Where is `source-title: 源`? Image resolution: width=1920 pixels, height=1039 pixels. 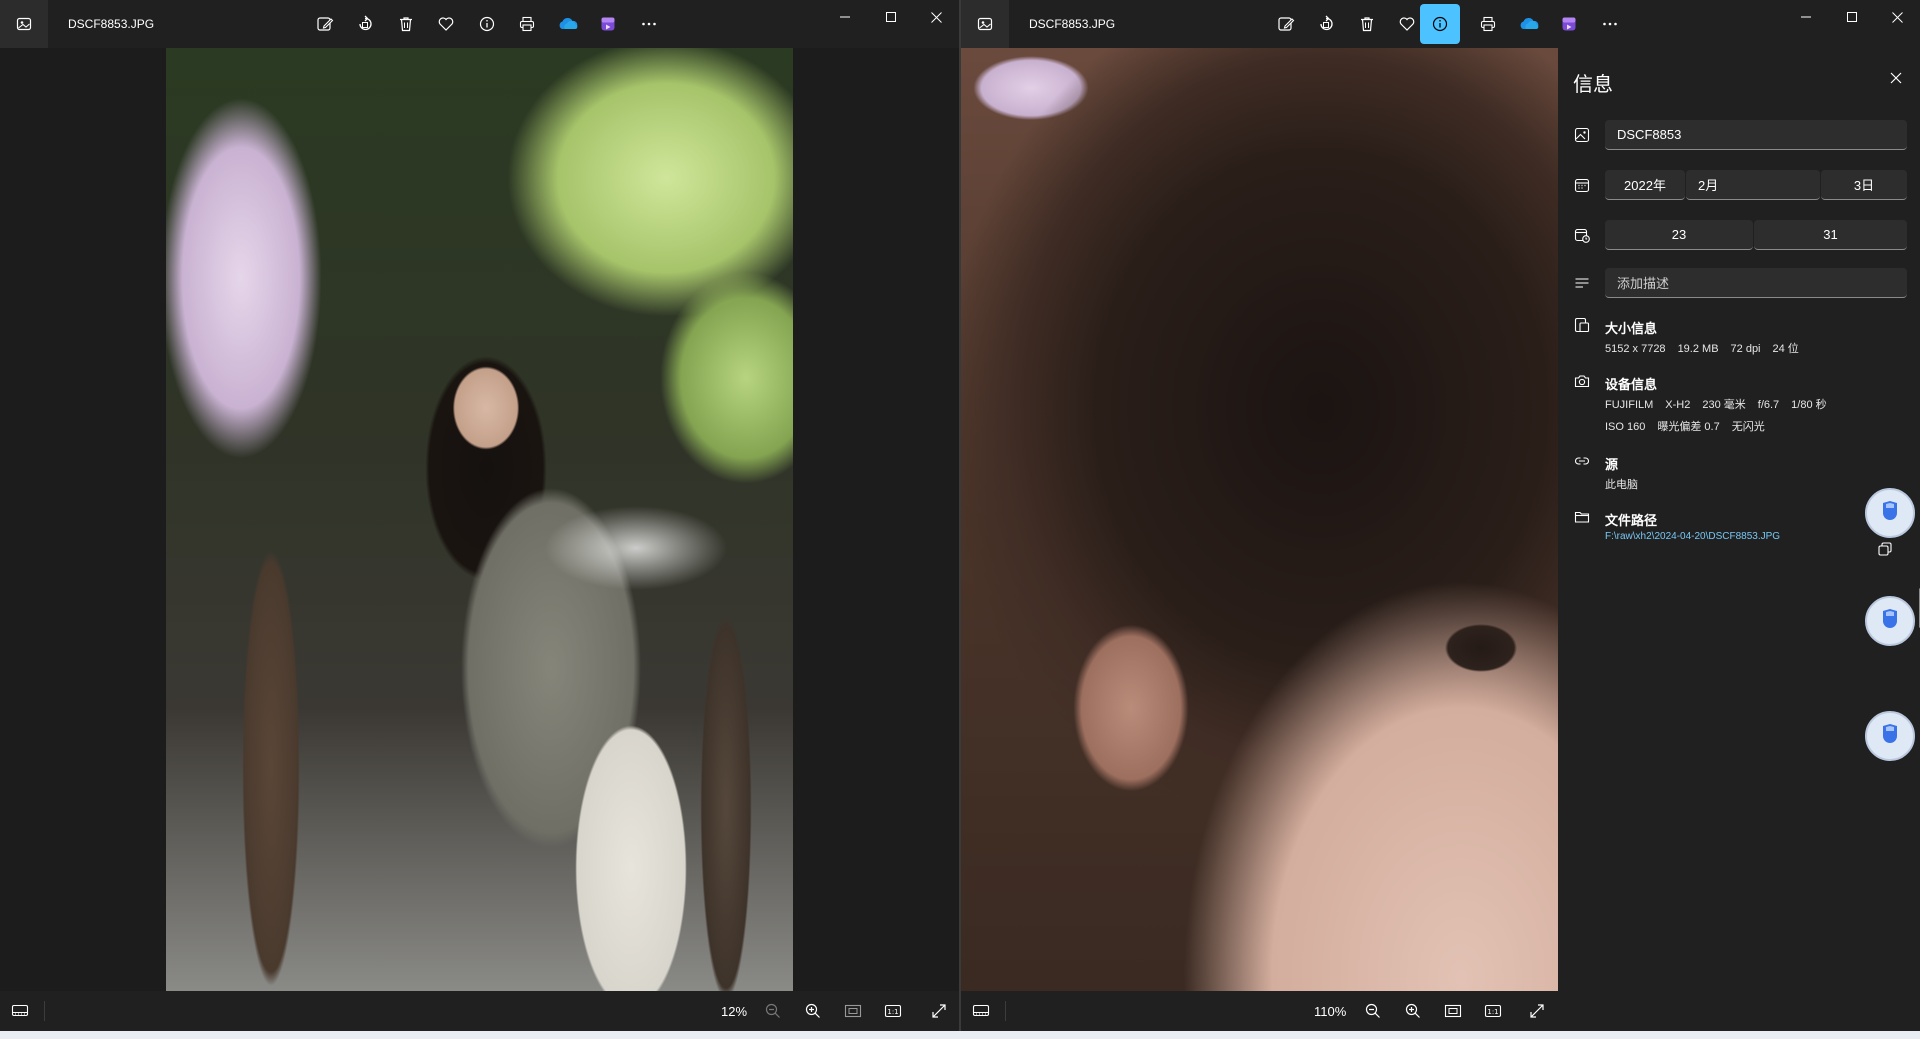
source-title: 源 is located at coordinates (1612, 464).